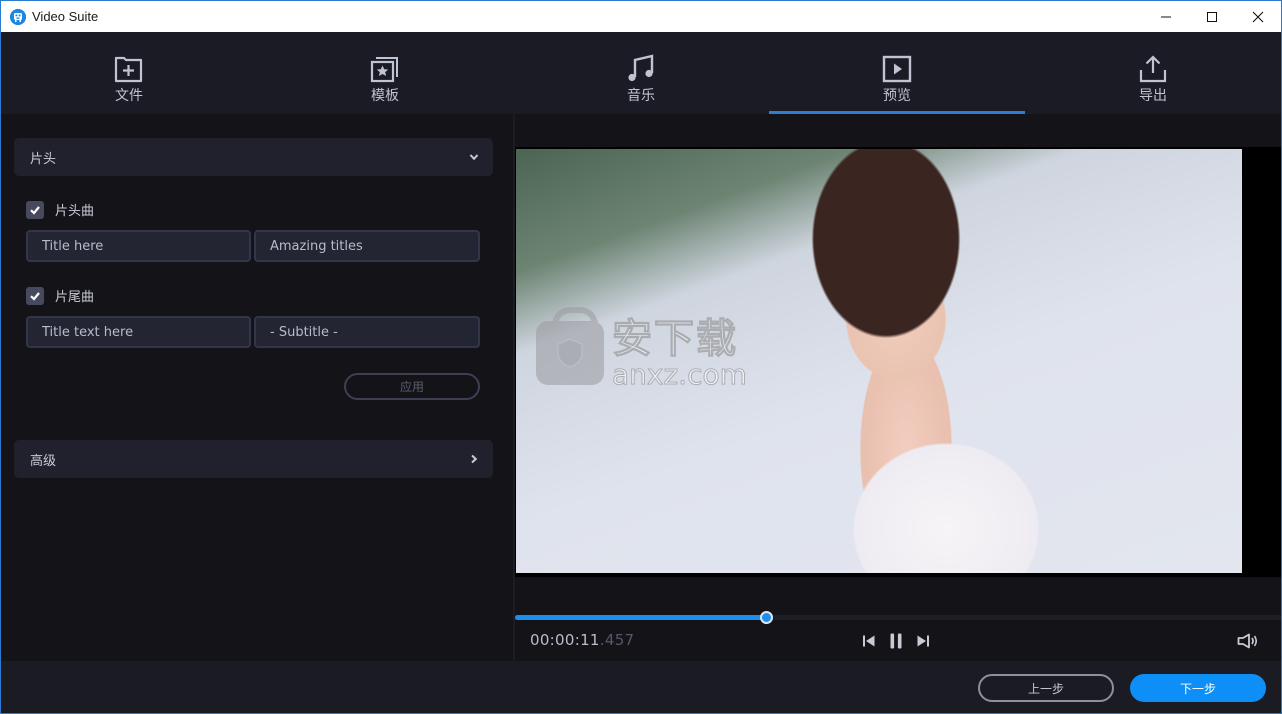 This screenshot has height=714, width=1282. Describe the element at coordinates (43, 461) in the screenshot. I see `section-title: 高级` at that location.